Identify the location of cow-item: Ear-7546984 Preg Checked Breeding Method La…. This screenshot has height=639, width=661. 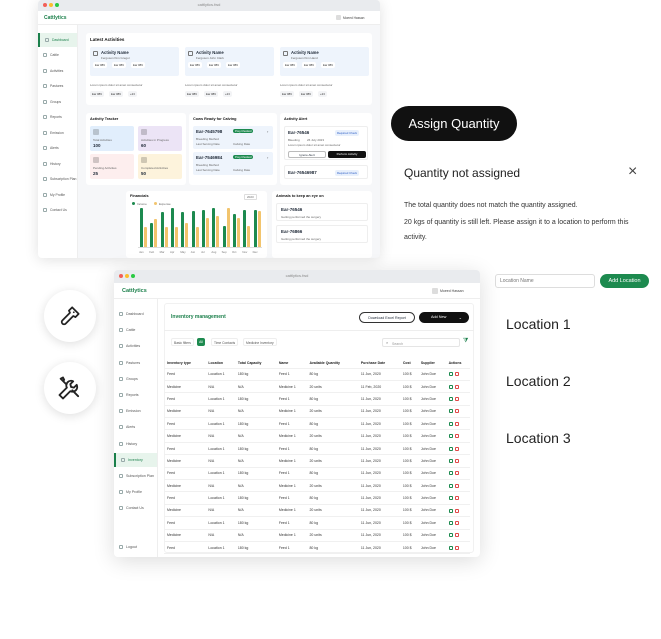
(233, 163).